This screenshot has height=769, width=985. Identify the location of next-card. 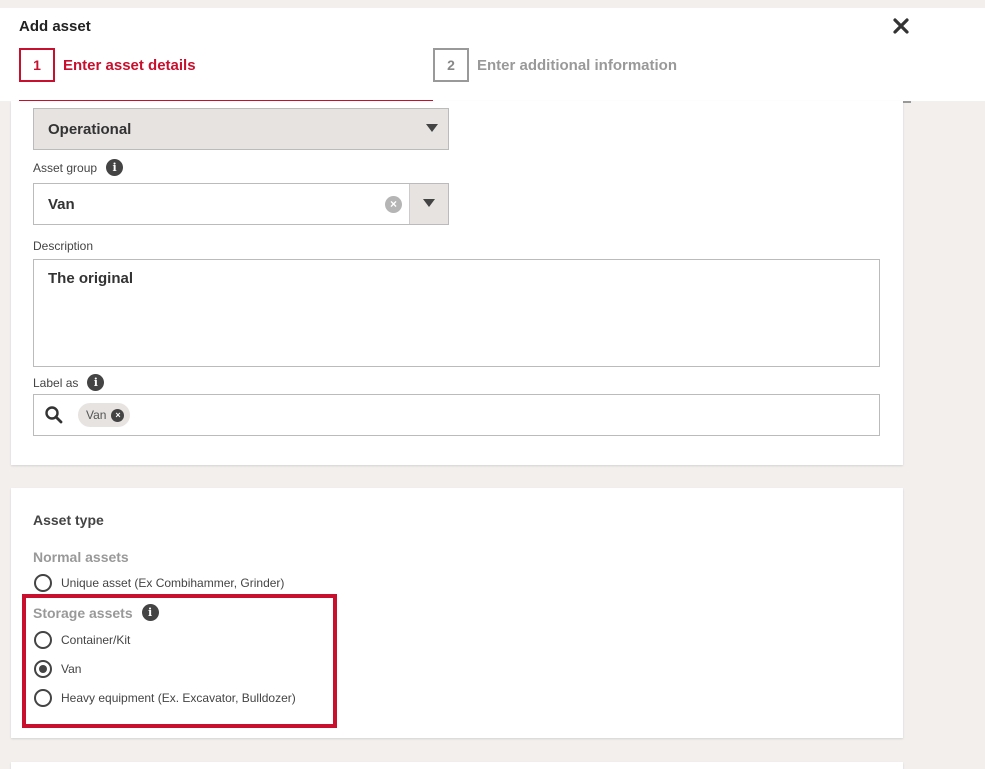
(457, 765).